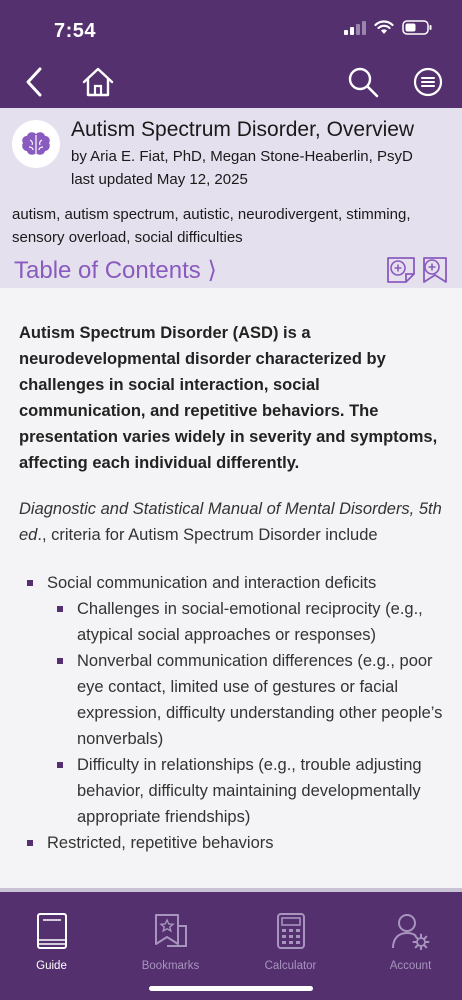  What do you see at coordinates (231, 988) in the screenshot?
I see `home-indicator` at bounding box center [231, 988].